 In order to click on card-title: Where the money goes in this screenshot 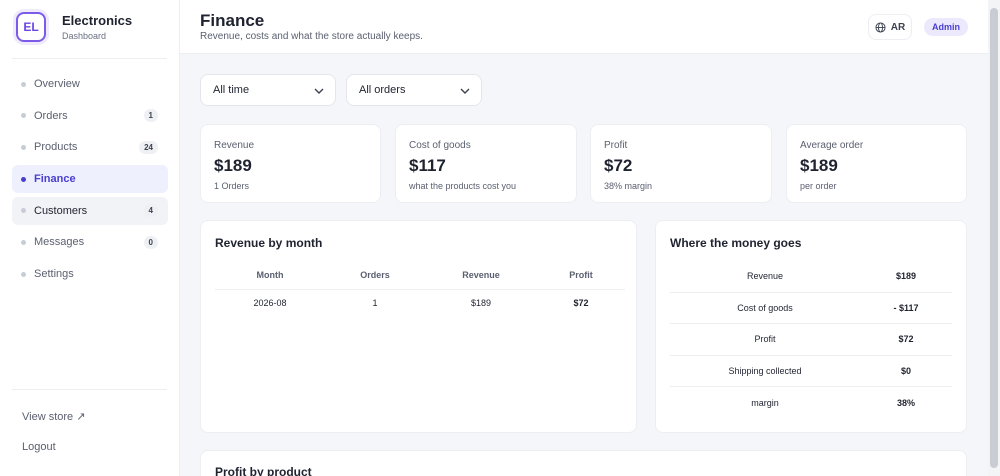, I will do `click(736, 243)`.